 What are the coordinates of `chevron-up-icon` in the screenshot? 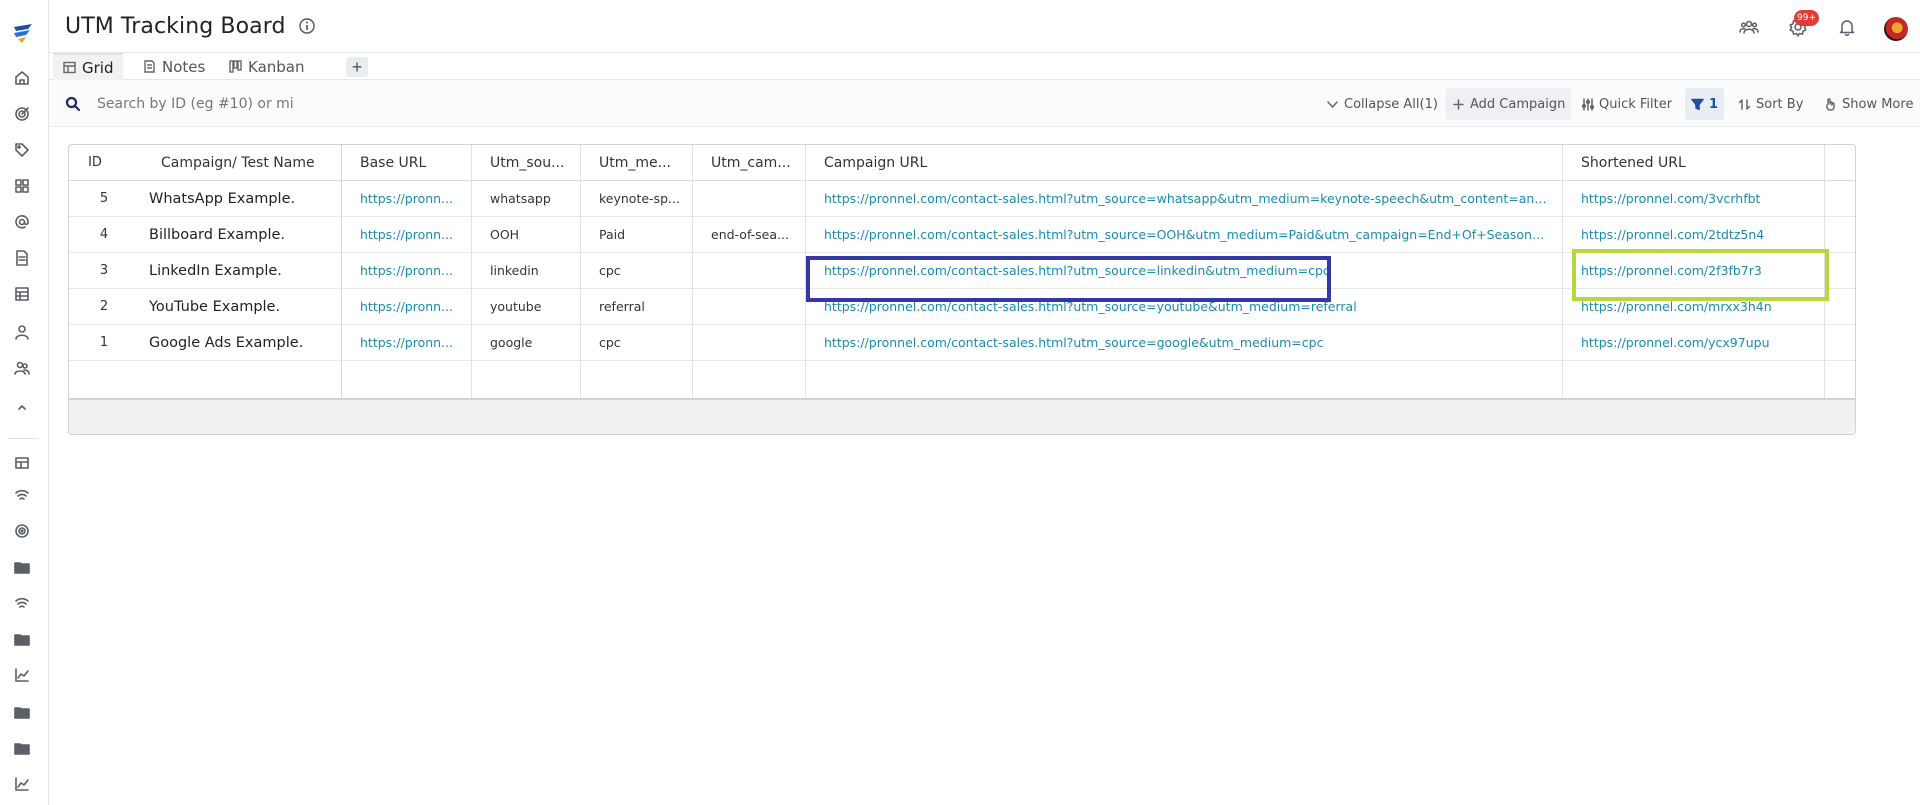 It's located at (22, 407).